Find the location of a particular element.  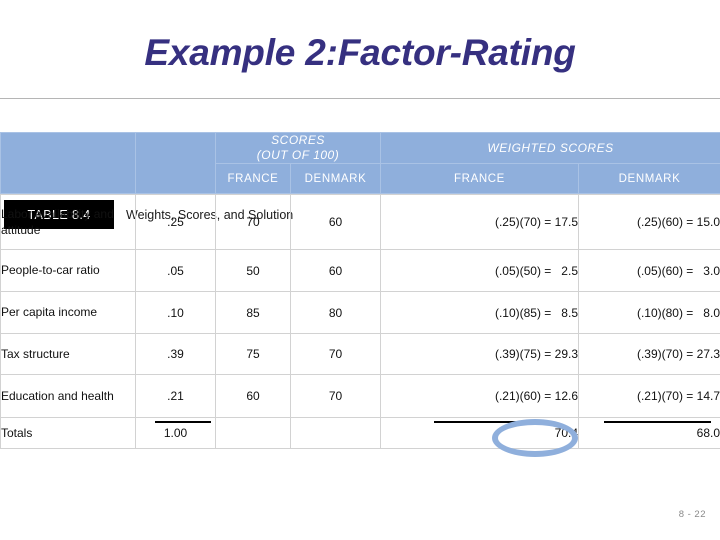

cell-weighted-denmark: (.25)(60) = 15.0 is located at coordinates (649, 222).